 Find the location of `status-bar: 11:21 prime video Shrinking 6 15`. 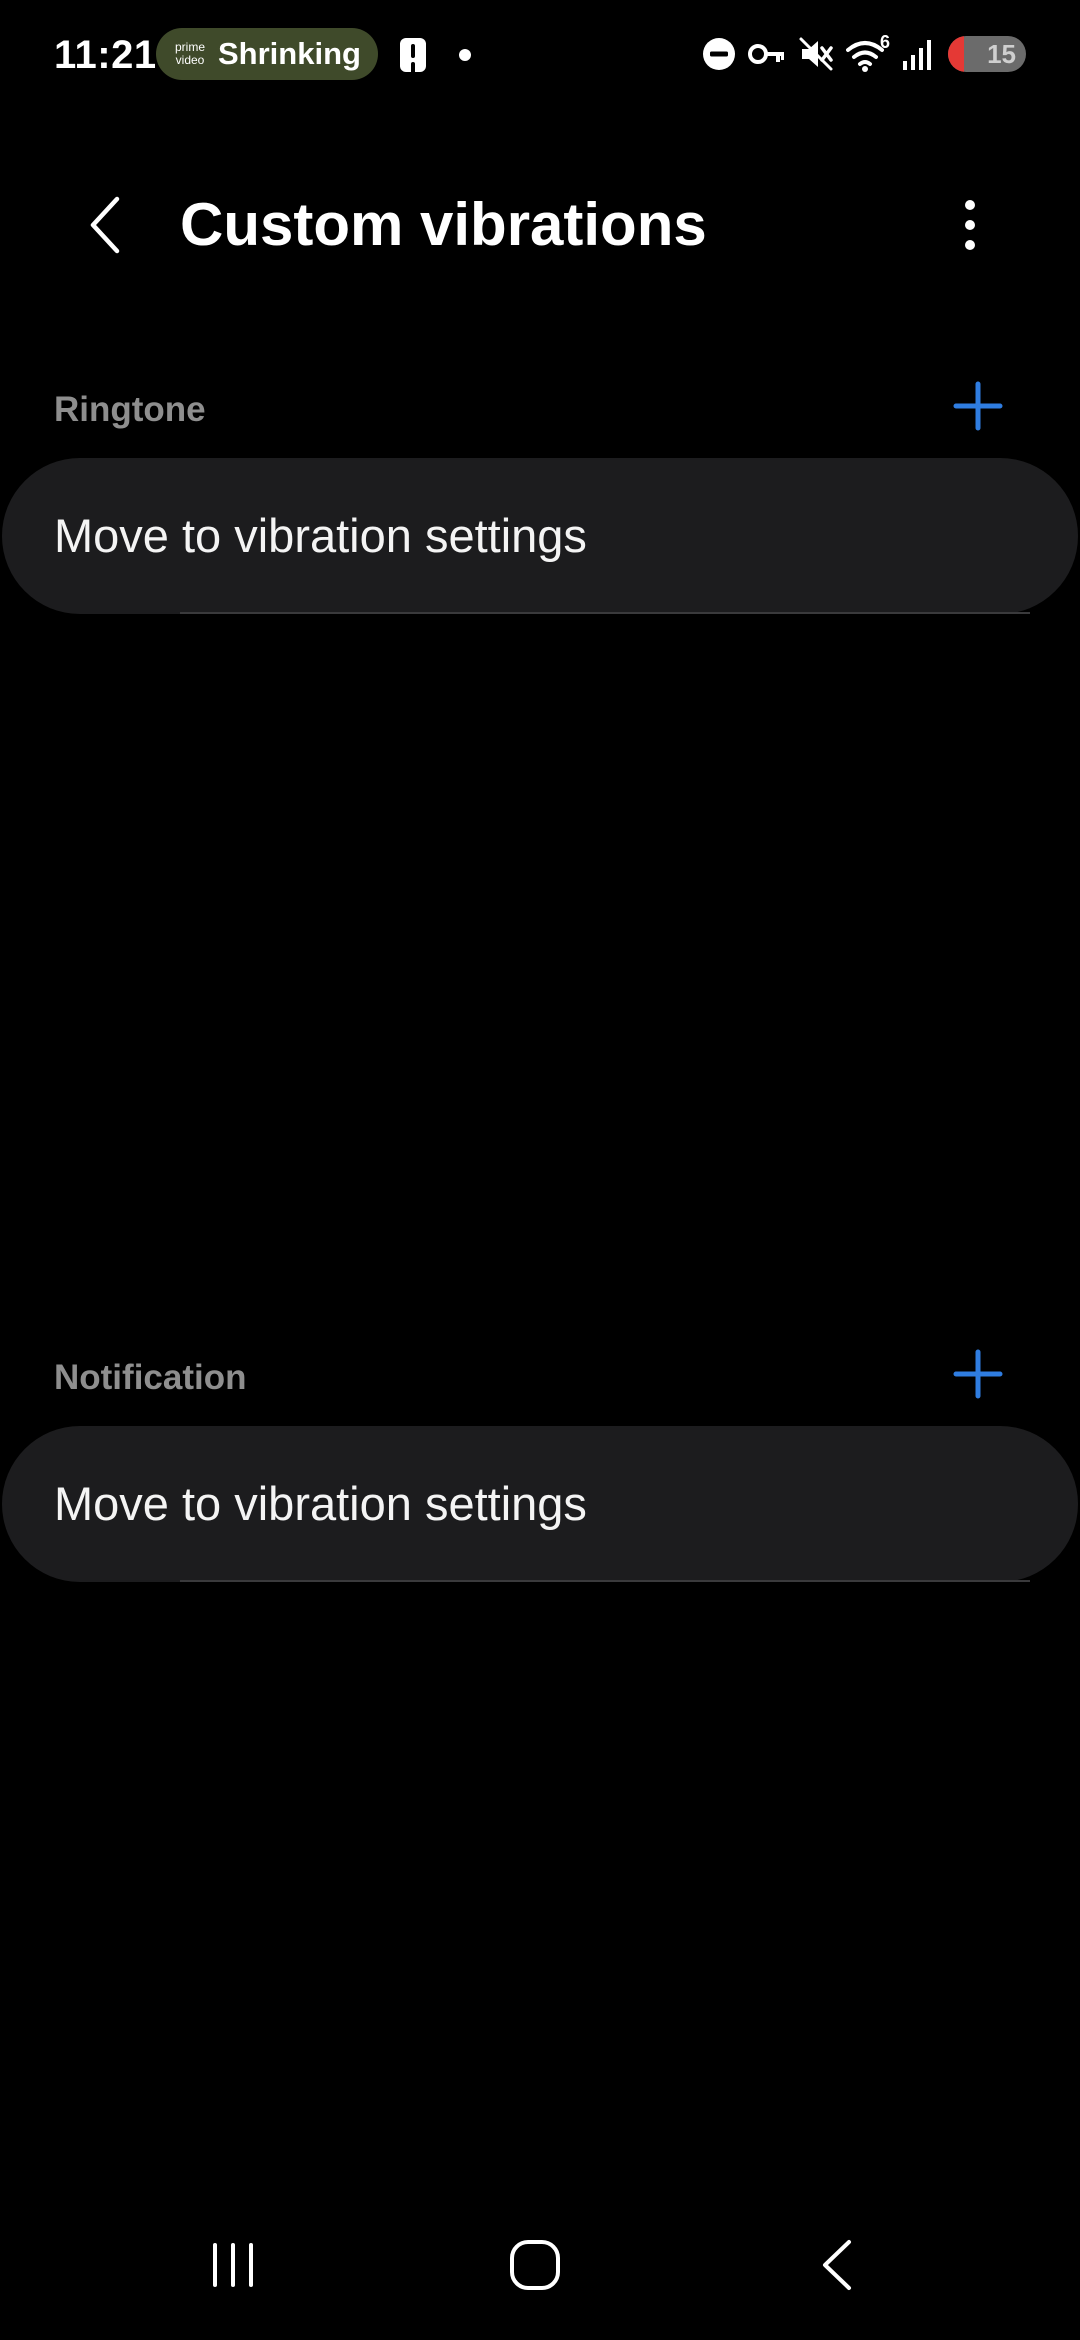

status-bar: 11:21 prime video Shrinking 6 15 is located at coordinates (540, 55).